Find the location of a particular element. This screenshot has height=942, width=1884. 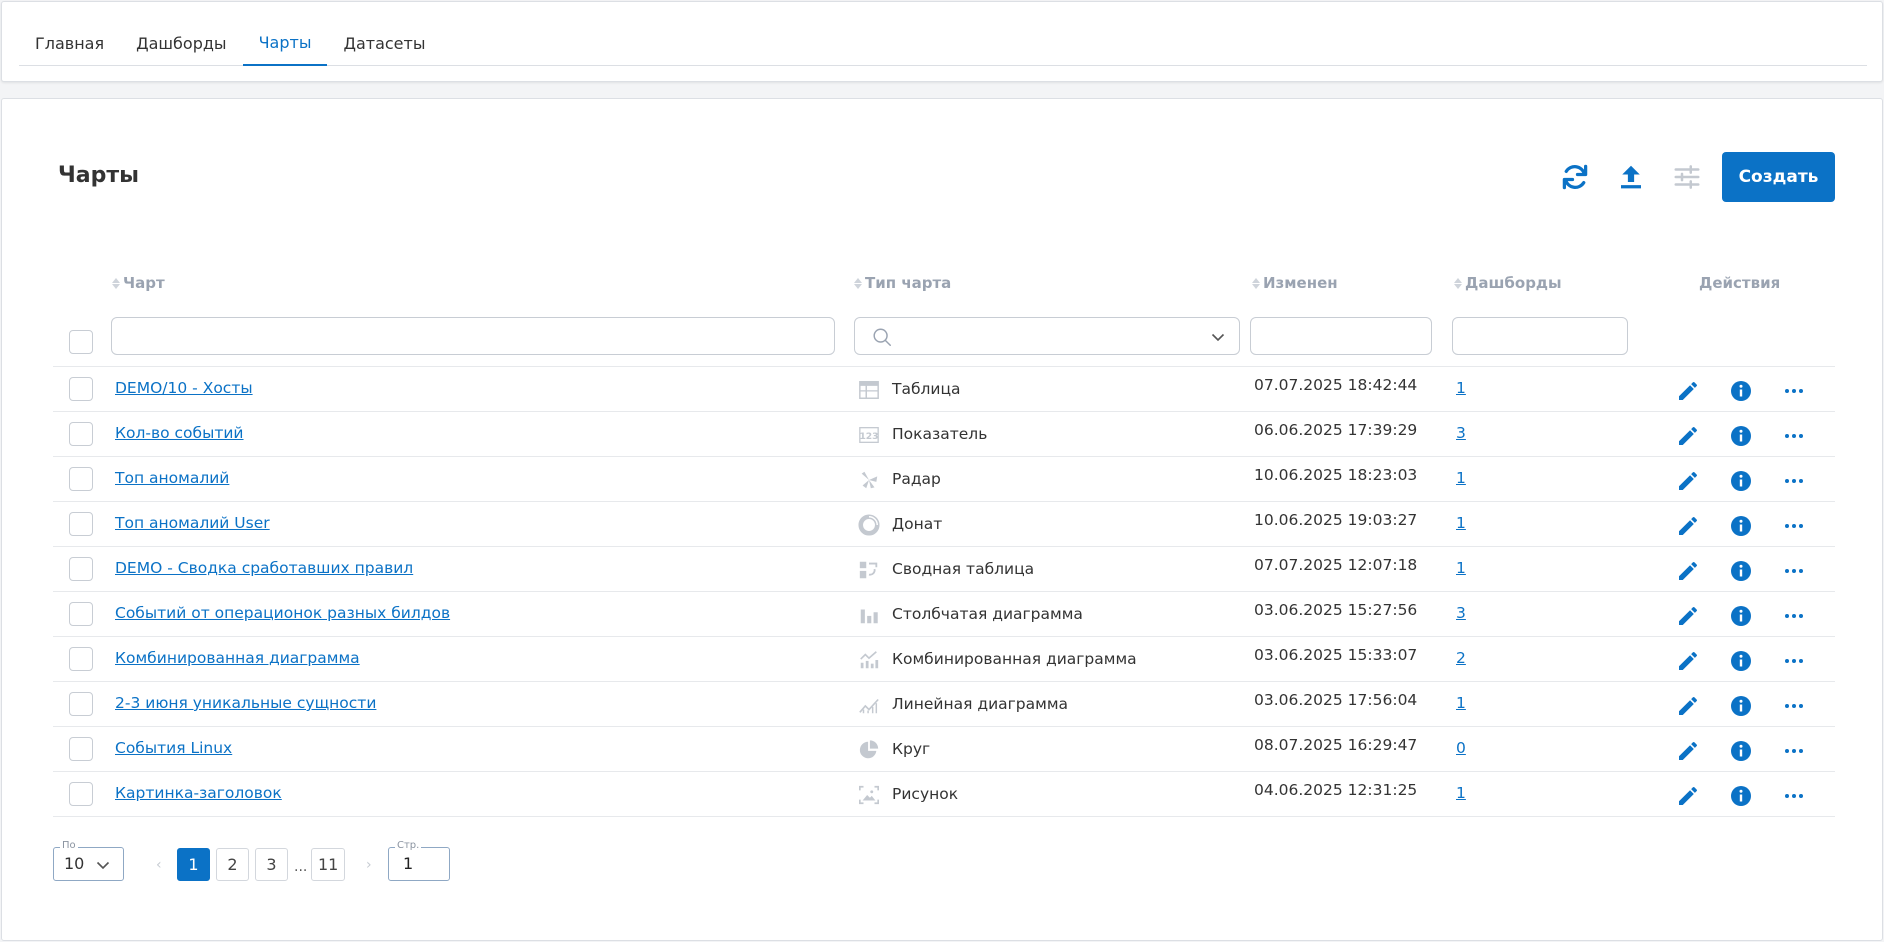

chart-name-link: Топ аномалий is located at coordinates (172, 478).